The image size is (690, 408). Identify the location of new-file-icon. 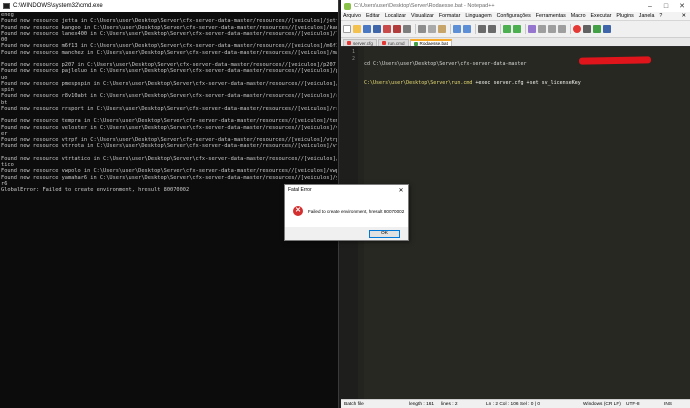
(347, 29).